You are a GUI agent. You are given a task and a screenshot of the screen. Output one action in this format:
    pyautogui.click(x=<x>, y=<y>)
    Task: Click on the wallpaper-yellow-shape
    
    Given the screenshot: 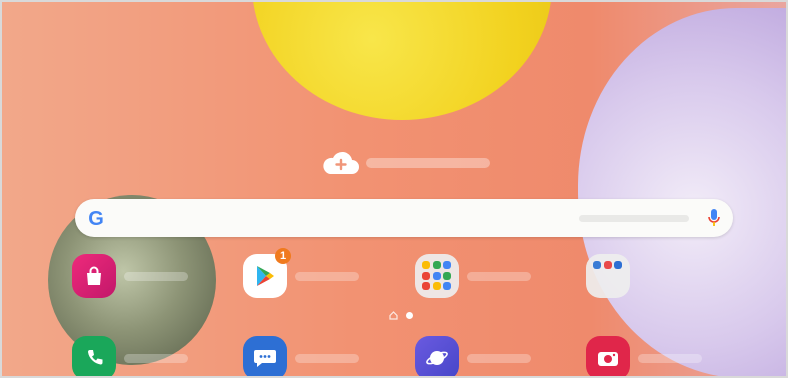 What is the action you would take?
    pyautogui.click(x=402, y=60)
    